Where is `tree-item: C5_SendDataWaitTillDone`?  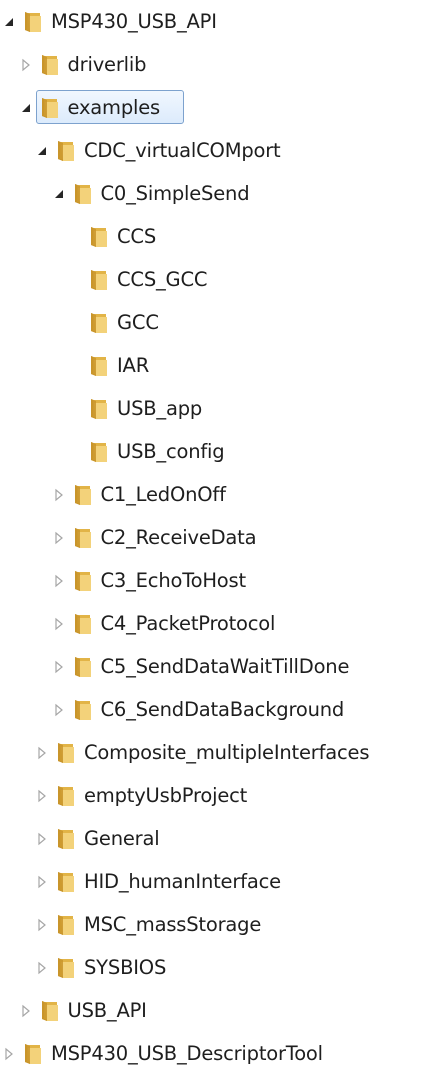
tree-item: C5_SendDataWaitTillDone is located at coordinates (211, 666).